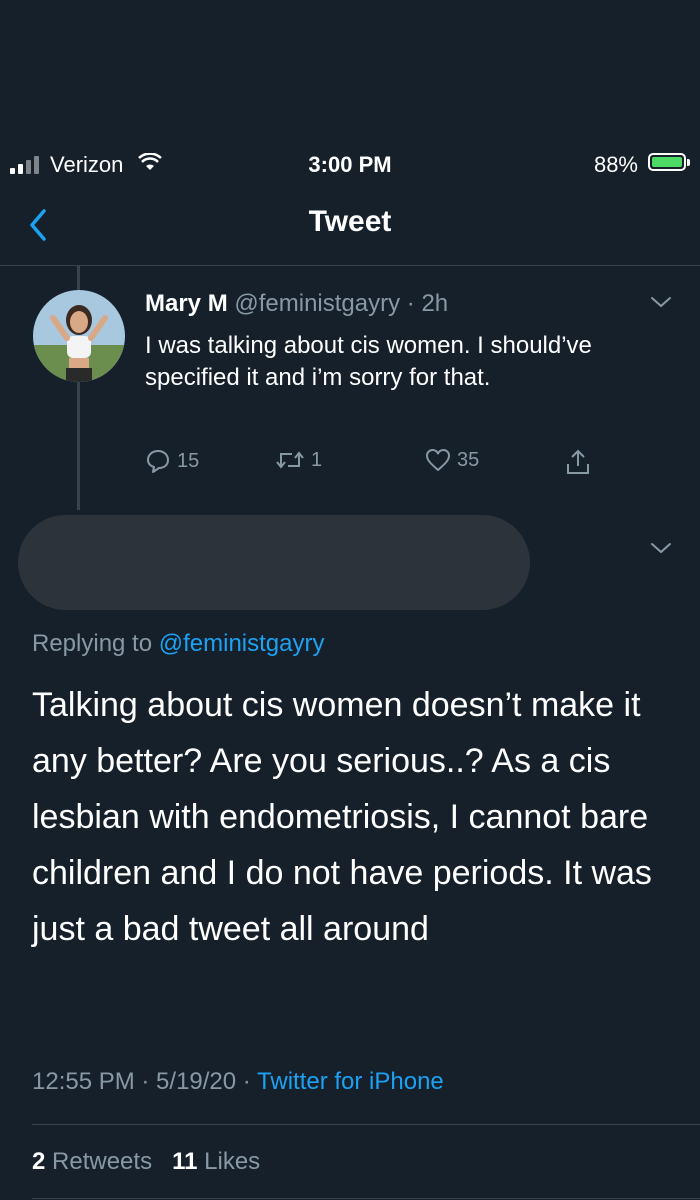 The image size is (700, 1200). What do you see at coordinates (39, 1161) in the screenshot?
I see `retweet-total: 2` at bounding box center [39, 1161].